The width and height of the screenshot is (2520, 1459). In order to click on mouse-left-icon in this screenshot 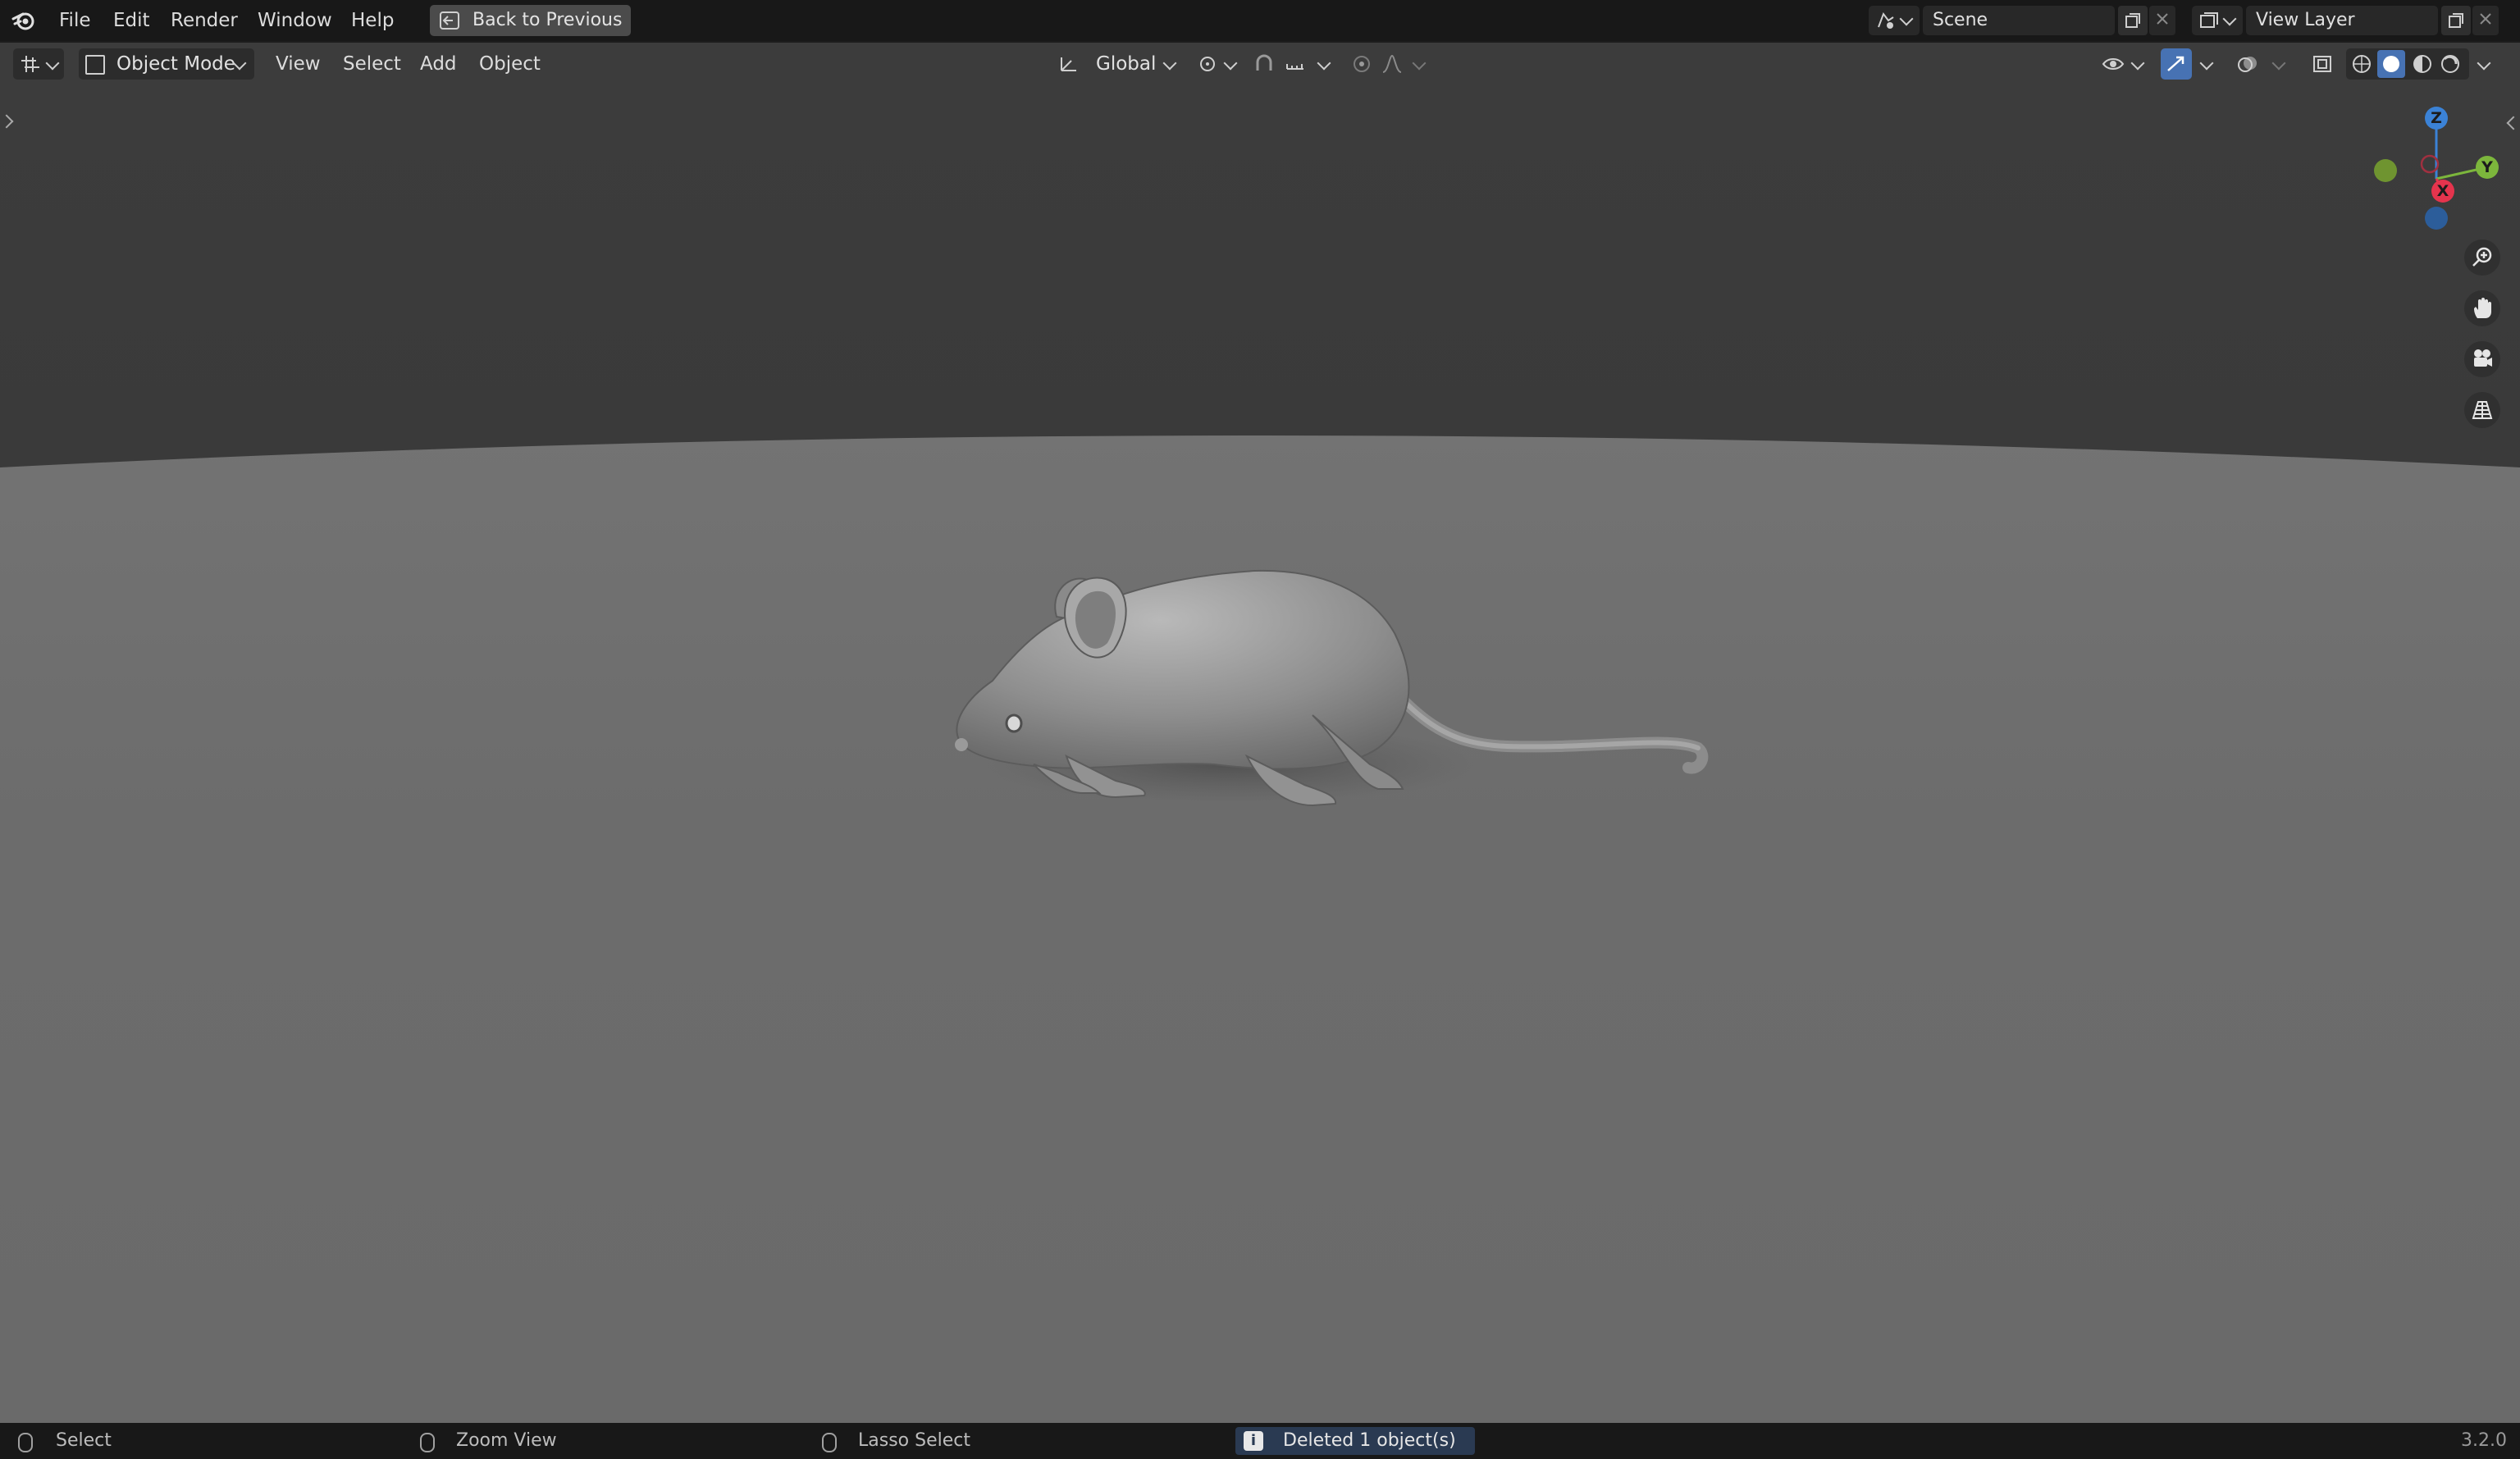, I will do `click(26, 1443)`.